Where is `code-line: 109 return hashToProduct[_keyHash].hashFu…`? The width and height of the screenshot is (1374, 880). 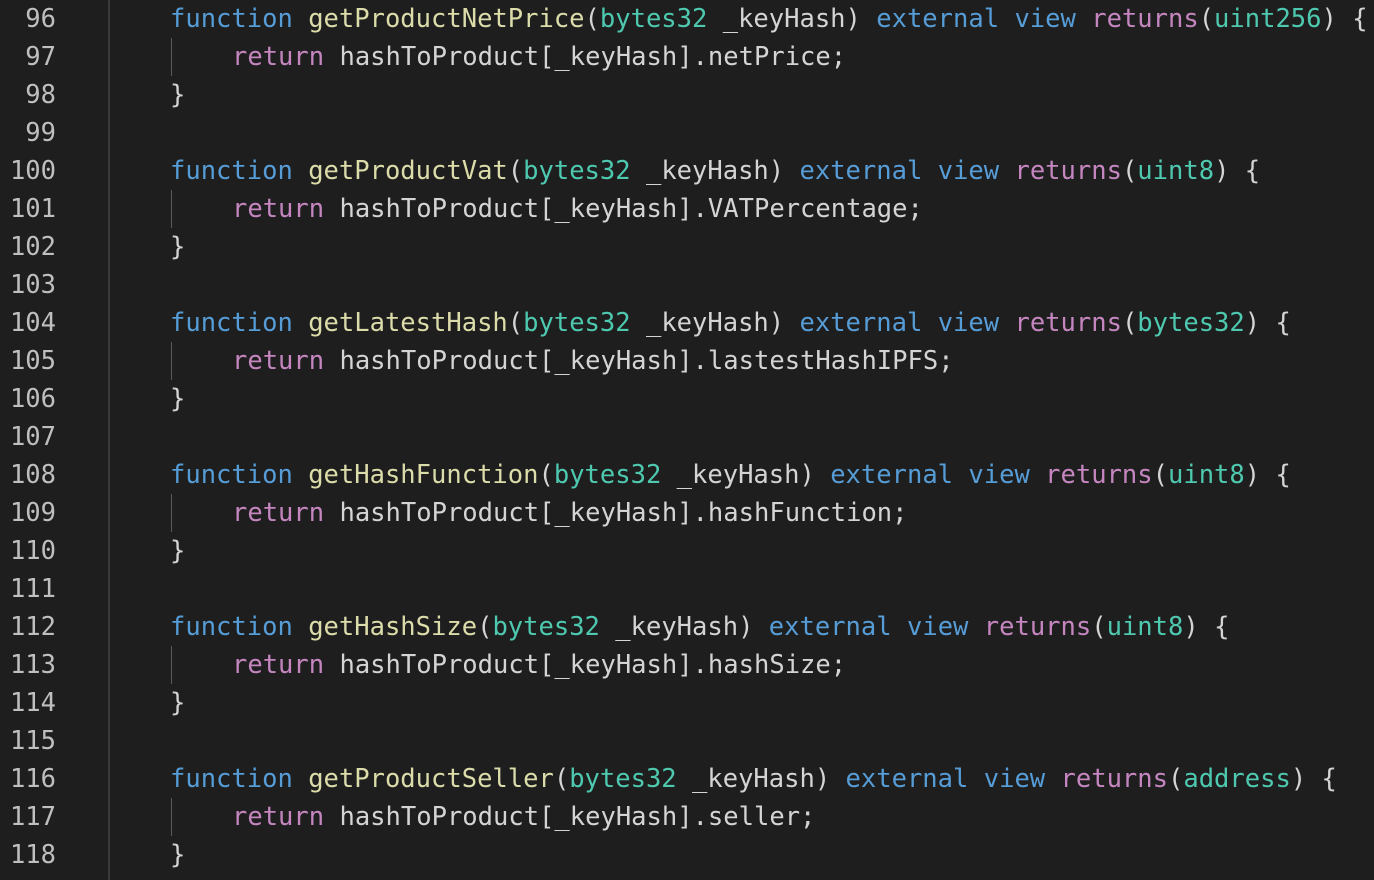 code-line: 109 return hashToProduct[_keyHash].hashFu… is located at coordinates (687, 513).